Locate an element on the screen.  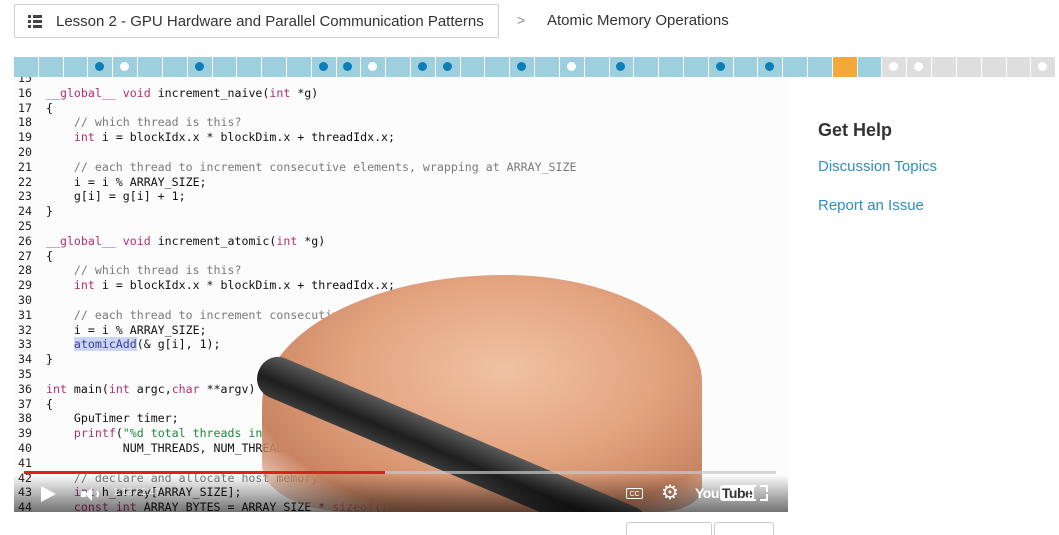
captions-button: CC is located at coordinates (634, 493).